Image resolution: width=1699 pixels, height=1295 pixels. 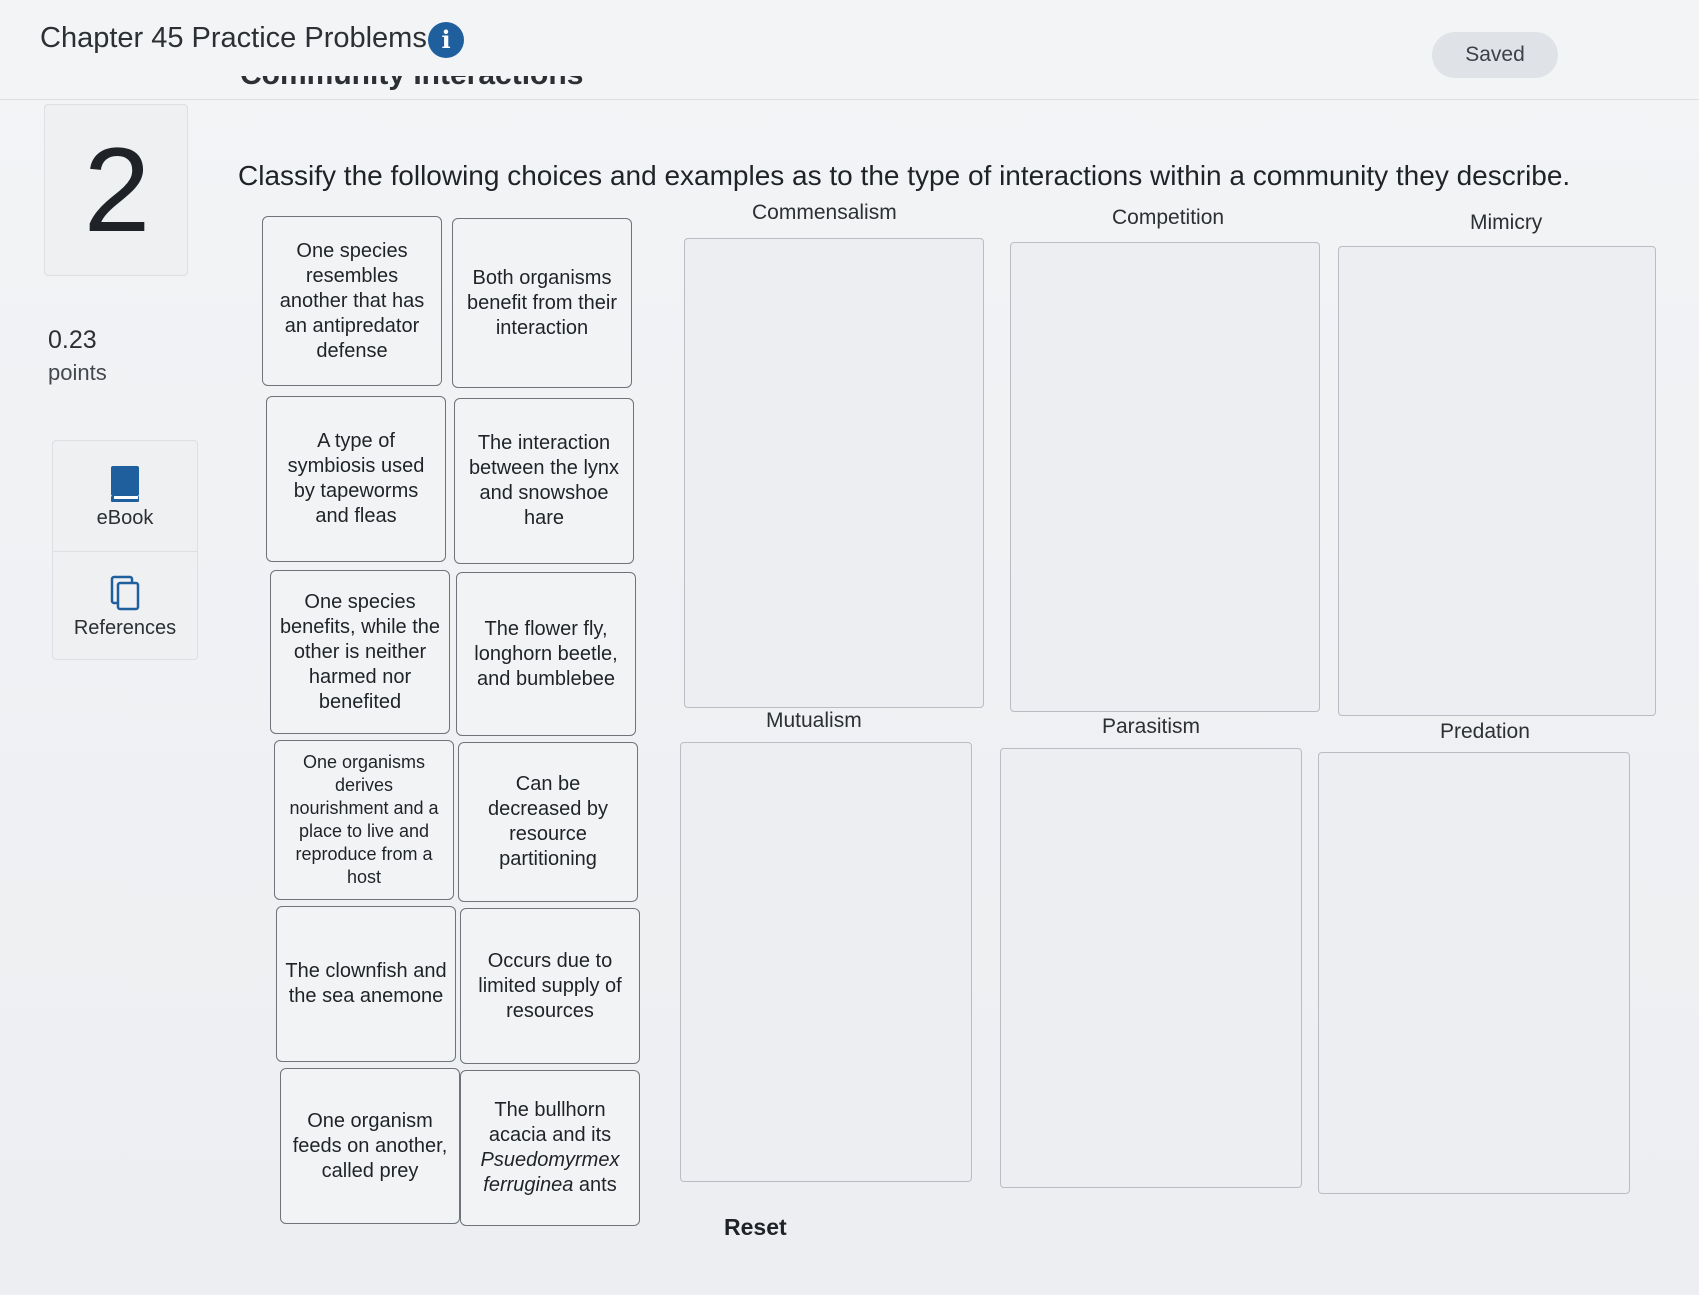 What do you see at coordinates (1506, 222) in the screenshot?
I see `zone-label-mimicry: Mimicry` at bounding box center [1506, 222].